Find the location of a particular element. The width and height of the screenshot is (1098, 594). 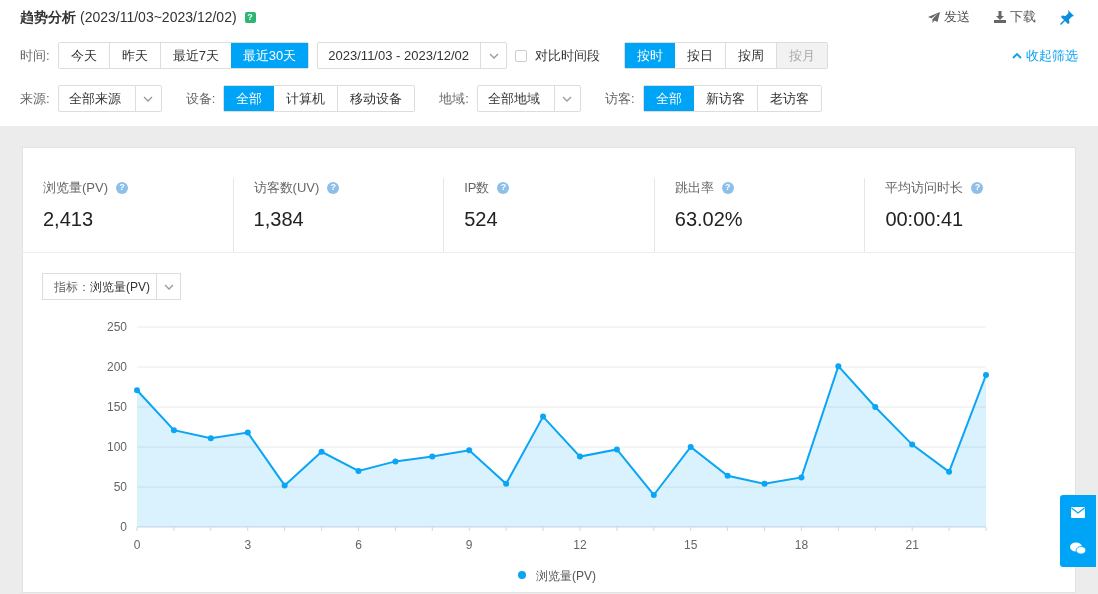

send-link: 发送 is located at coordinates (949, 17).